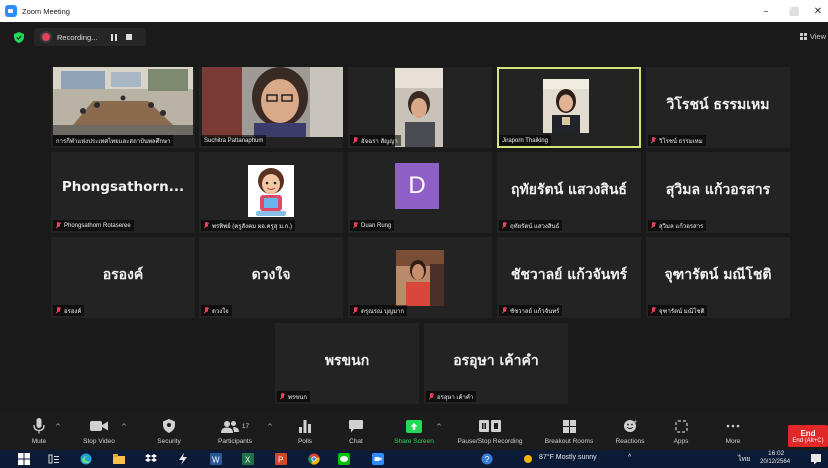 The image size is (828, 468). Describe the element at coordinates (281, 459) in the screenshot. I see `powerpoint-icon: P` at that location.